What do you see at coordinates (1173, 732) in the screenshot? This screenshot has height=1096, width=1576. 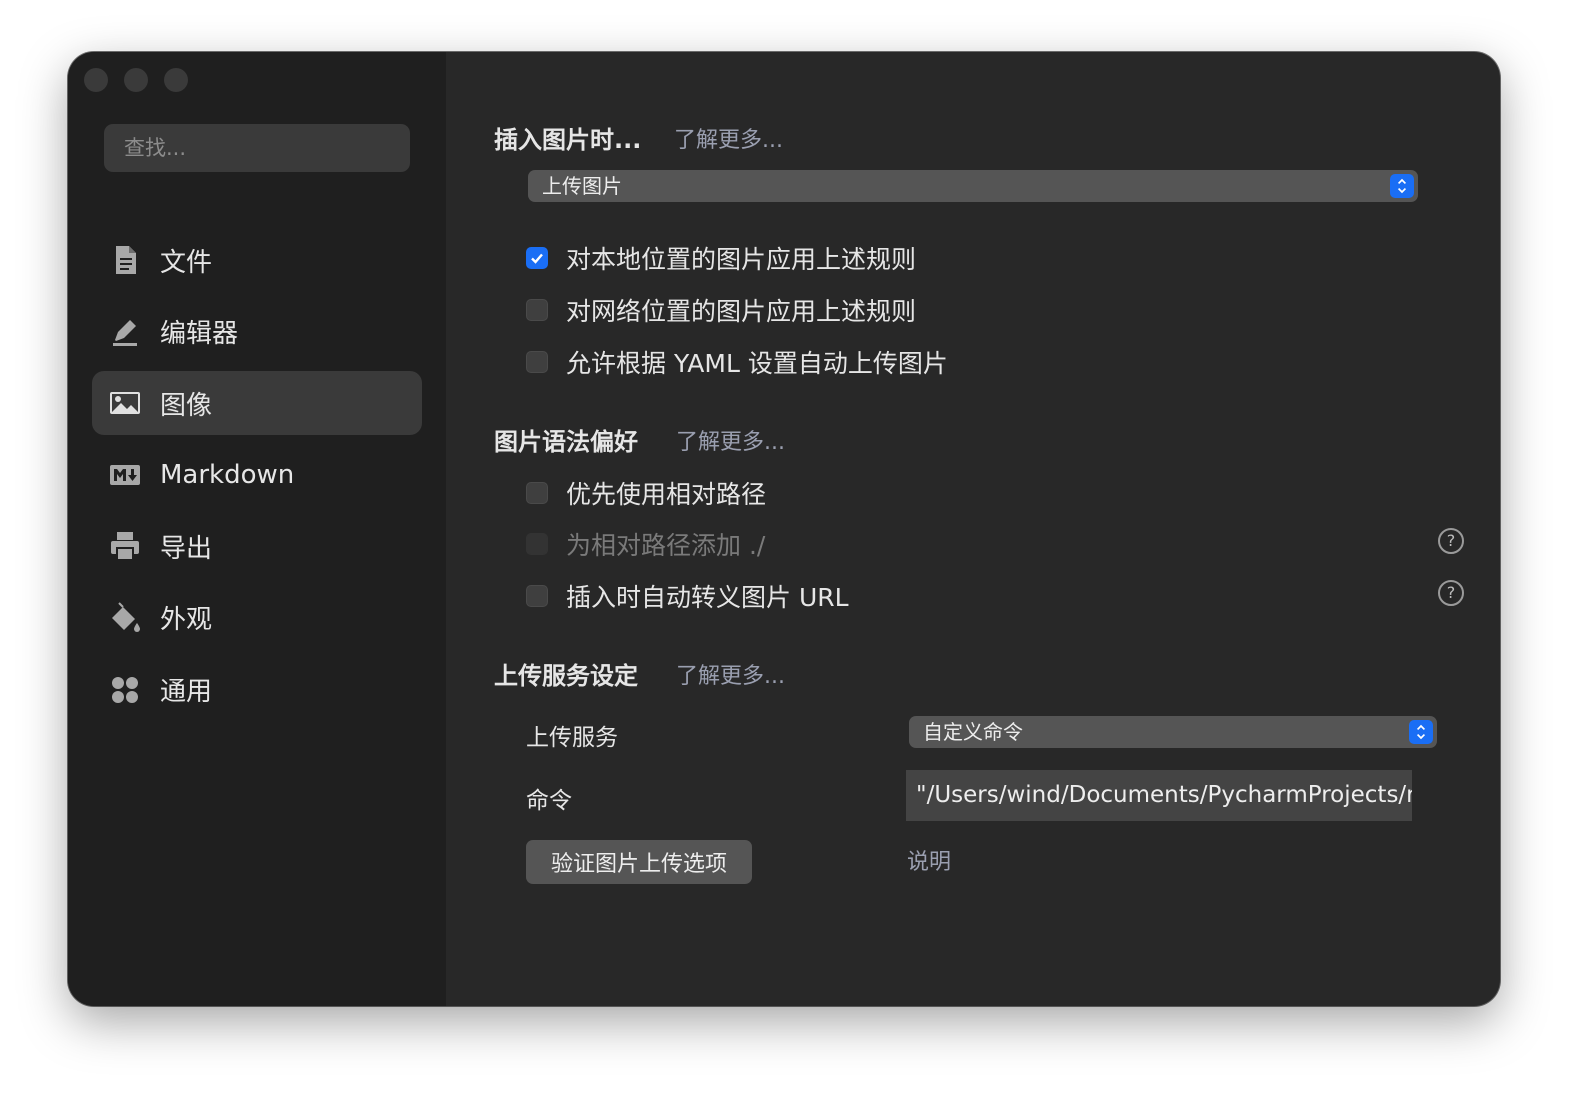 I see `upload-service-select: 自定义命令` at bounding box center [1173, 732].